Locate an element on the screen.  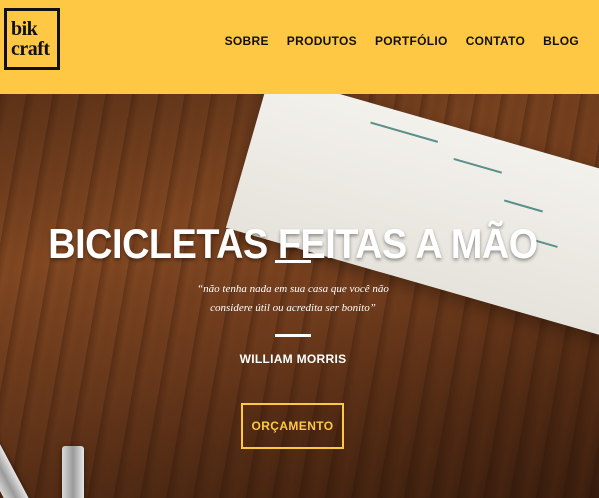
nav-item-blog: BLOG is located at coordinates (561, 41).